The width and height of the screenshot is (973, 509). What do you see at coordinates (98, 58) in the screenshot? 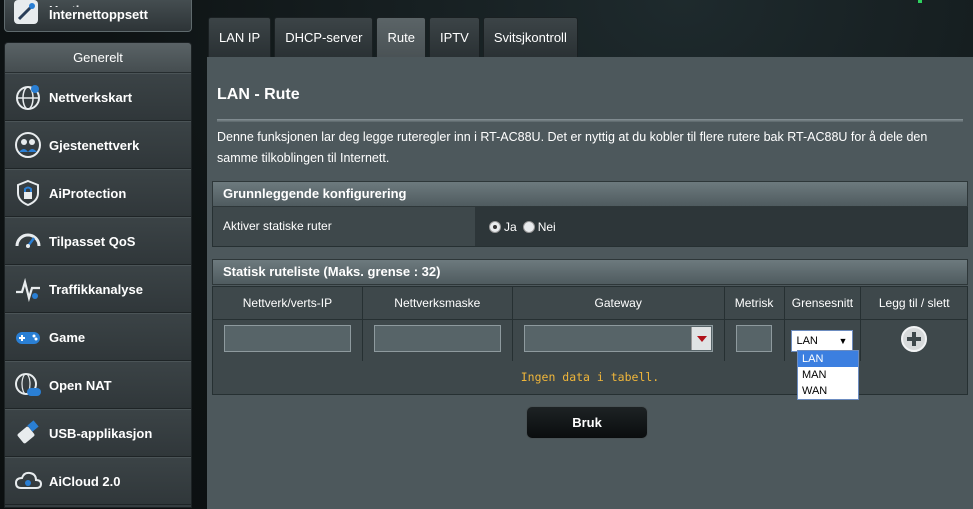
I see `sidebar-heading: Generelt` at bounding box center [98, 58].